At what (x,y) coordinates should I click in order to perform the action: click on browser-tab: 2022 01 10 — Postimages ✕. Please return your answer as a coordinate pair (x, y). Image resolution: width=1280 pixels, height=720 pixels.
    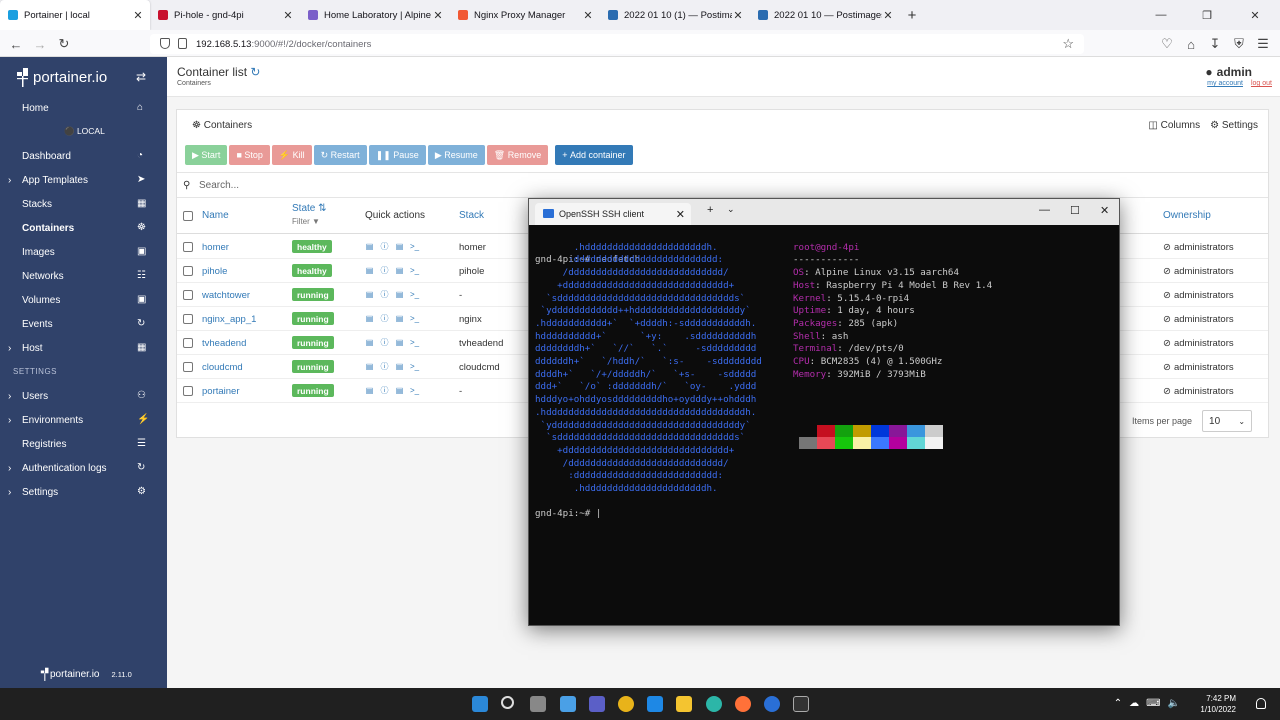
    Looking at the image, I should click on (825, 15).